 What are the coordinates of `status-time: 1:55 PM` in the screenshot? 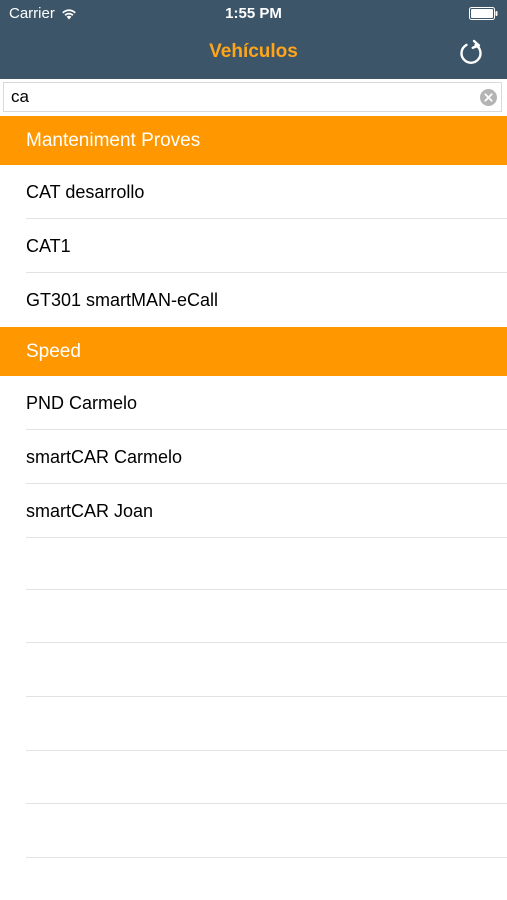 It's located at (253, 13).